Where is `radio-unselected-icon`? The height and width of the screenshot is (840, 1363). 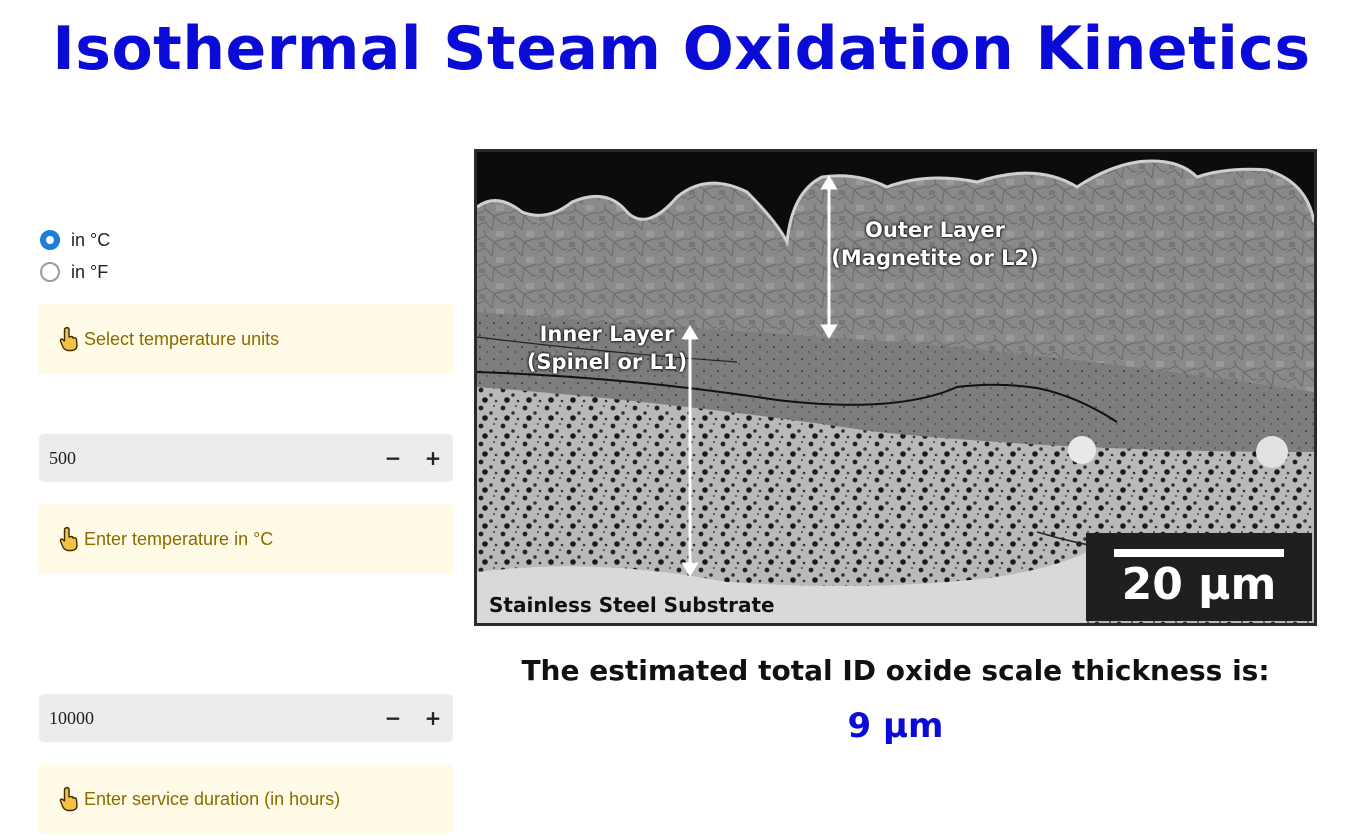 radio-unselected-icon is located at coordinates (50, 272).